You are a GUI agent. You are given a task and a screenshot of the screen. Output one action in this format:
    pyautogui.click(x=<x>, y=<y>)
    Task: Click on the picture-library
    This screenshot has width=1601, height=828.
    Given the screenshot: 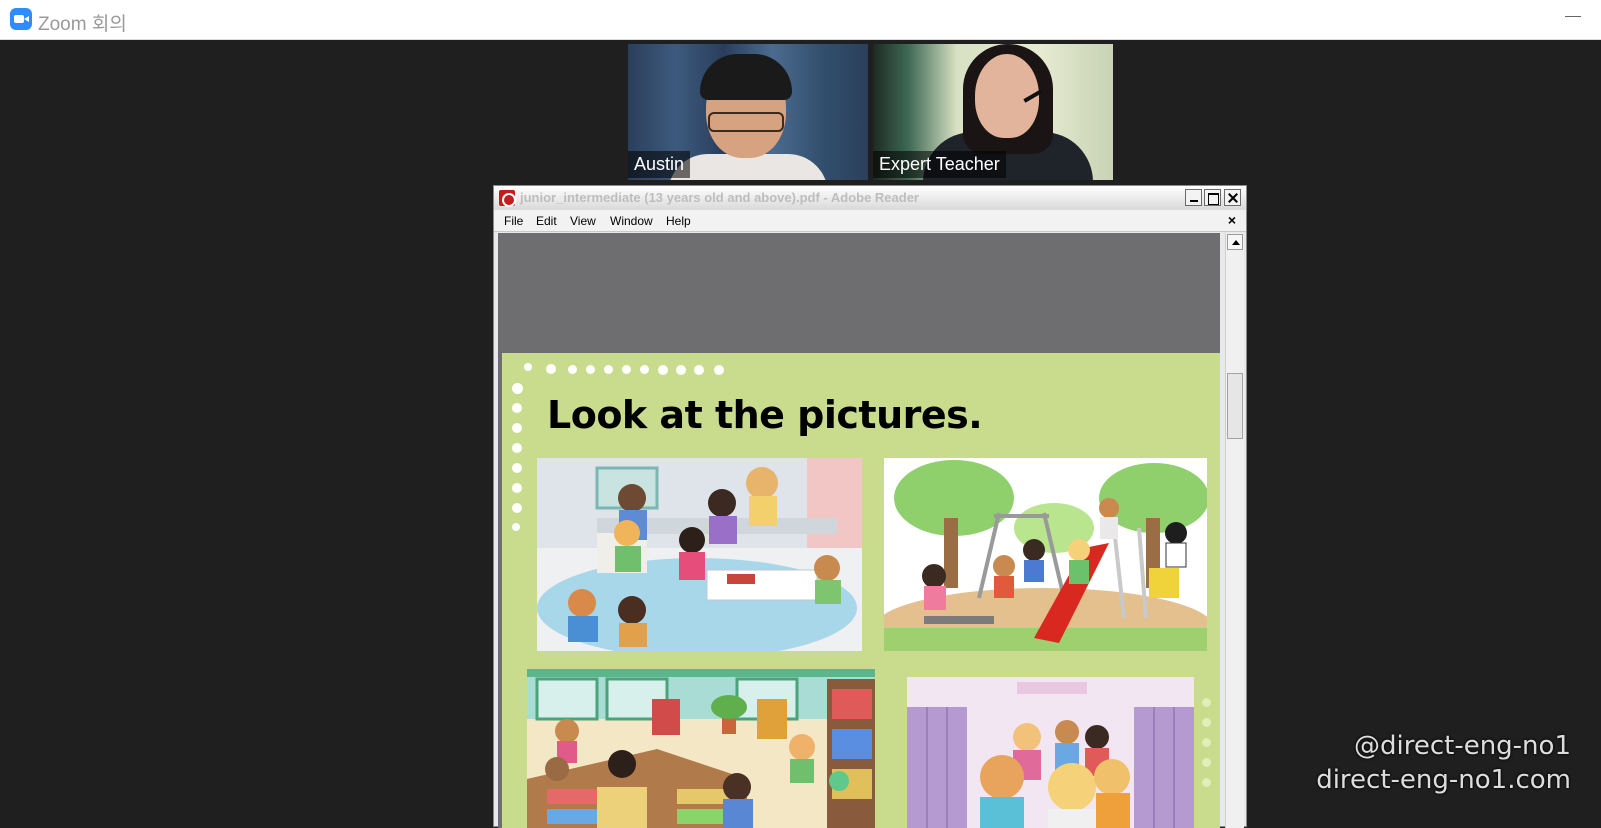 What is the action you would take?
    pyautogui.click(x=701, y=748)
    